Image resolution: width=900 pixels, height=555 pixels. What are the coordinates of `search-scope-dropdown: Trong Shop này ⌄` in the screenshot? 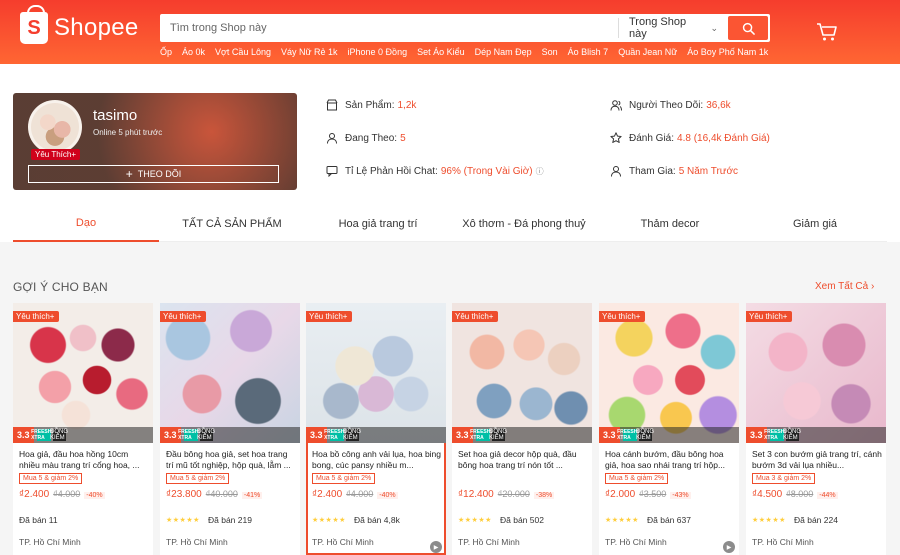 It's located at (668, 28).